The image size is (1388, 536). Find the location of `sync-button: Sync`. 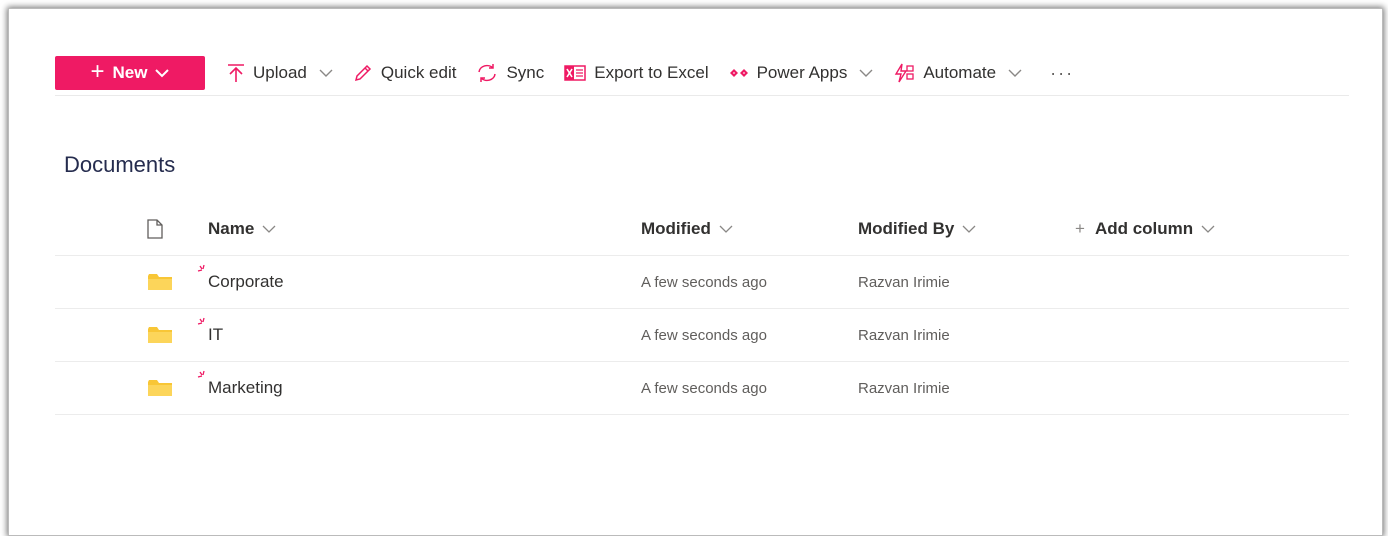

sync-button: Sync is located at coordinates (510, 73).